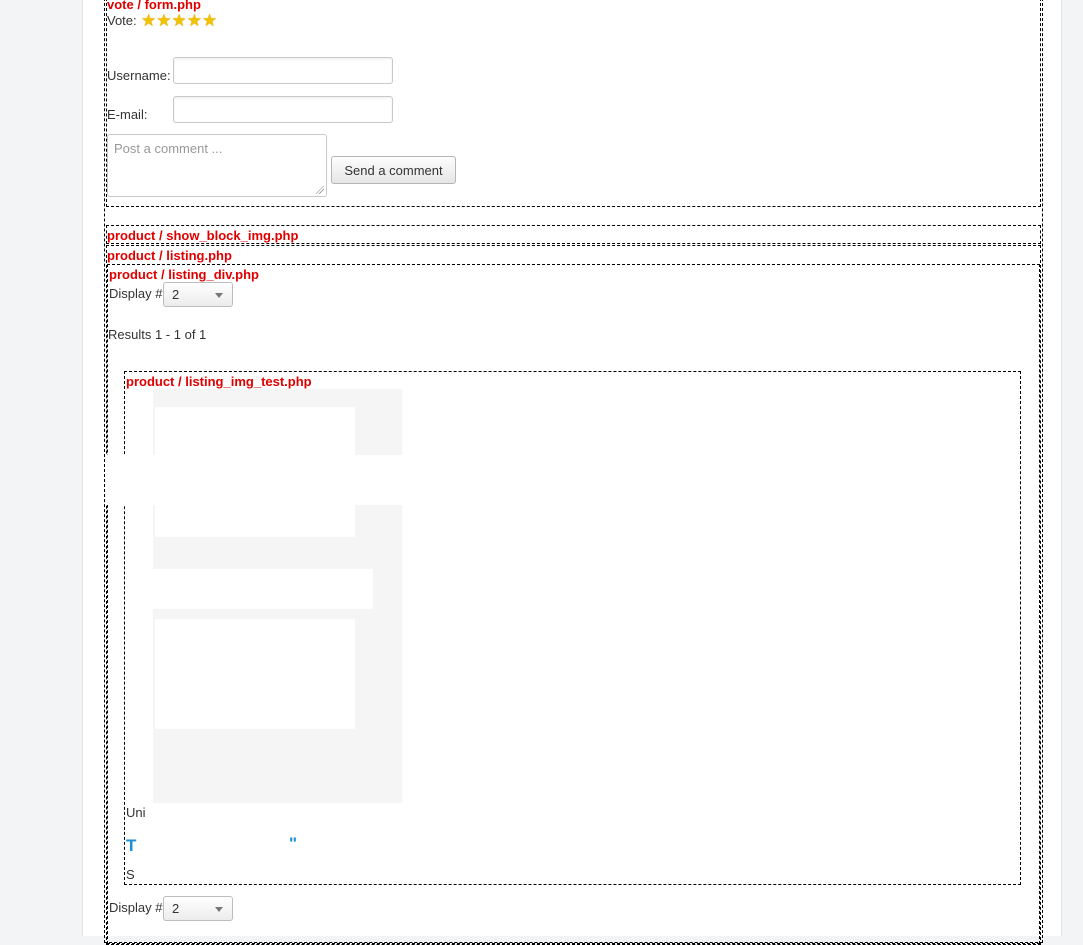  I want to click on template-label-listing: product / listing.php, so click(169, 255).